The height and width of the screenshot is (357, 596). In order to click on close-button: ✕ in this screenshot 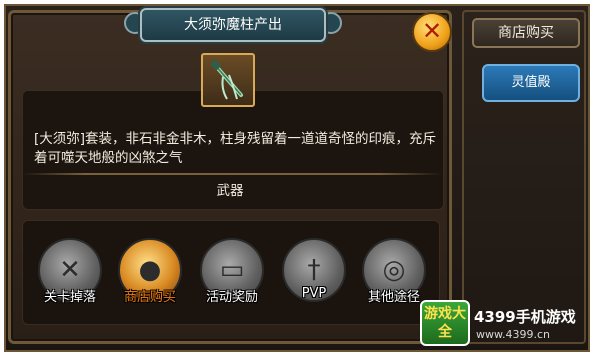, I will do `click(432, 32)`.